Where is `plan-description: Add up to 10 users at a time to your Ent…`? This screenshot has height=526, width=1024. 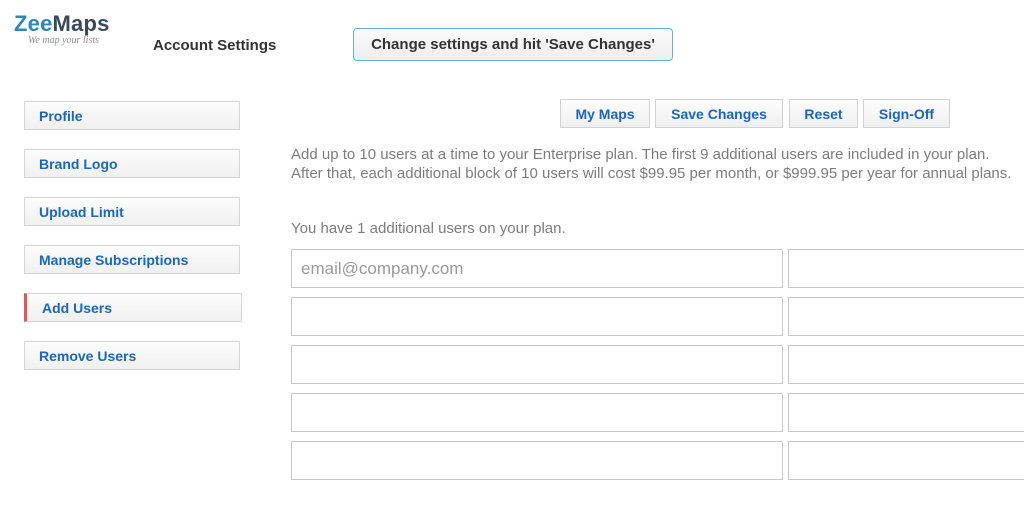
plan-description: Add up to 10 users at a time to your Ent… is located at coordinates (651, 164).